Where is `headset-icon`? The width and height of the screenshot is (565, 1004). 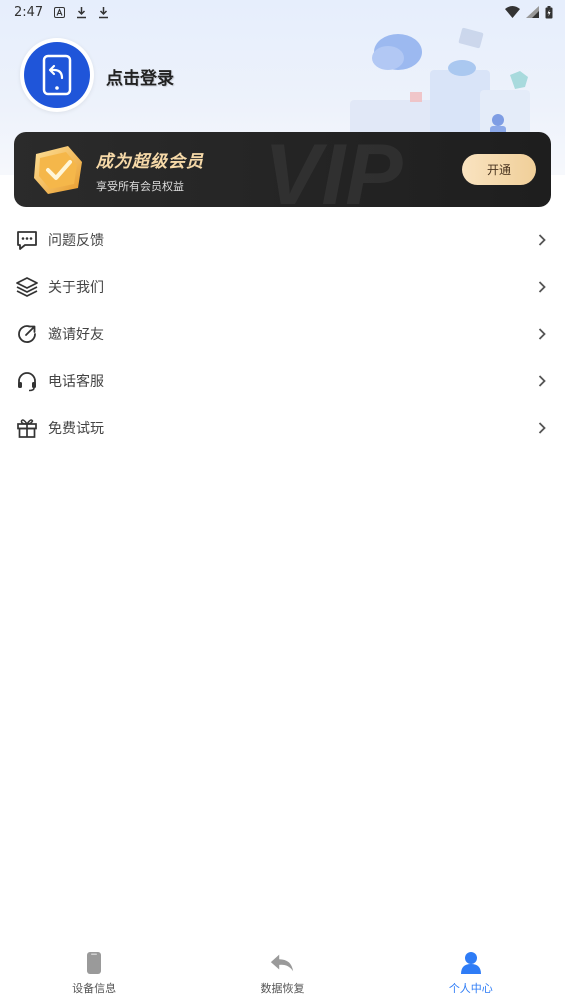
headset-icon is located at coordinates (27, 381).